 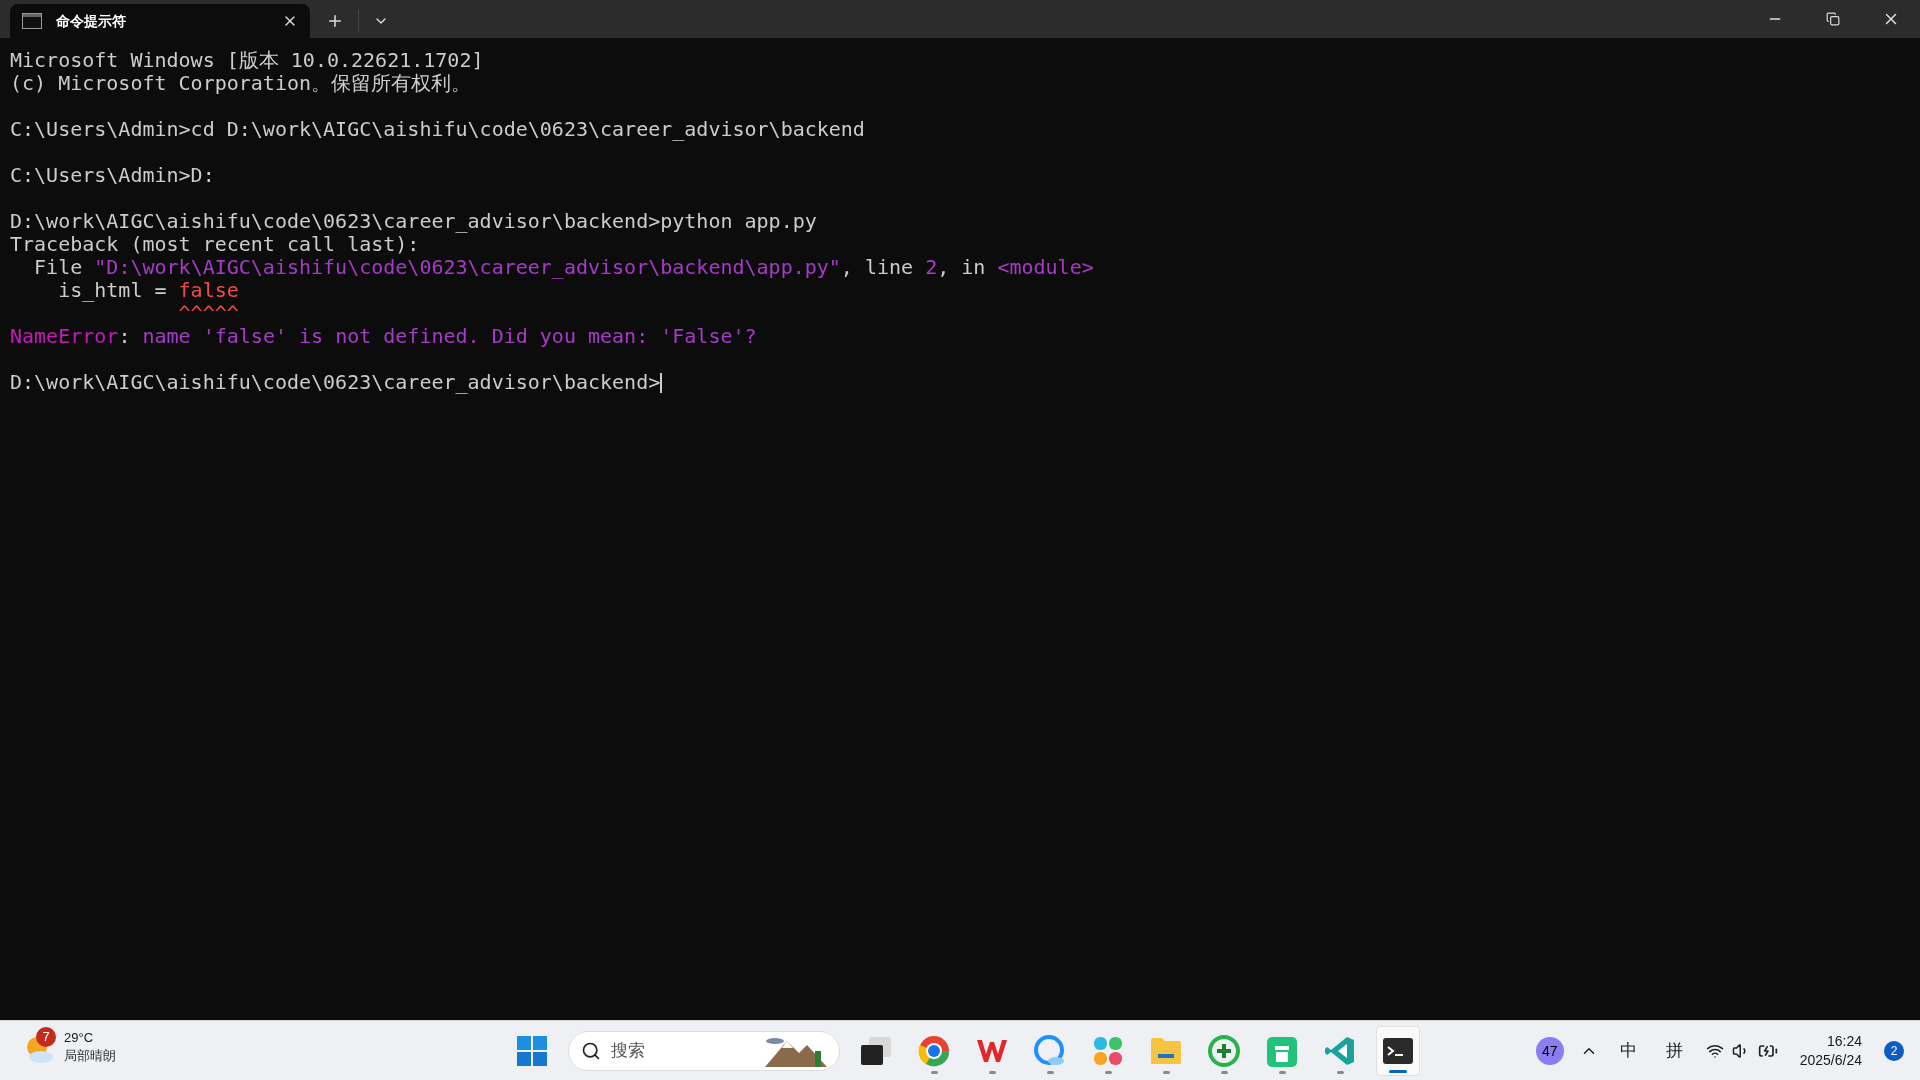 What do you see at coordinates (1108, 1050) in the screenshot?
I see `petal-icon` at bounding box center [1108, 1050].